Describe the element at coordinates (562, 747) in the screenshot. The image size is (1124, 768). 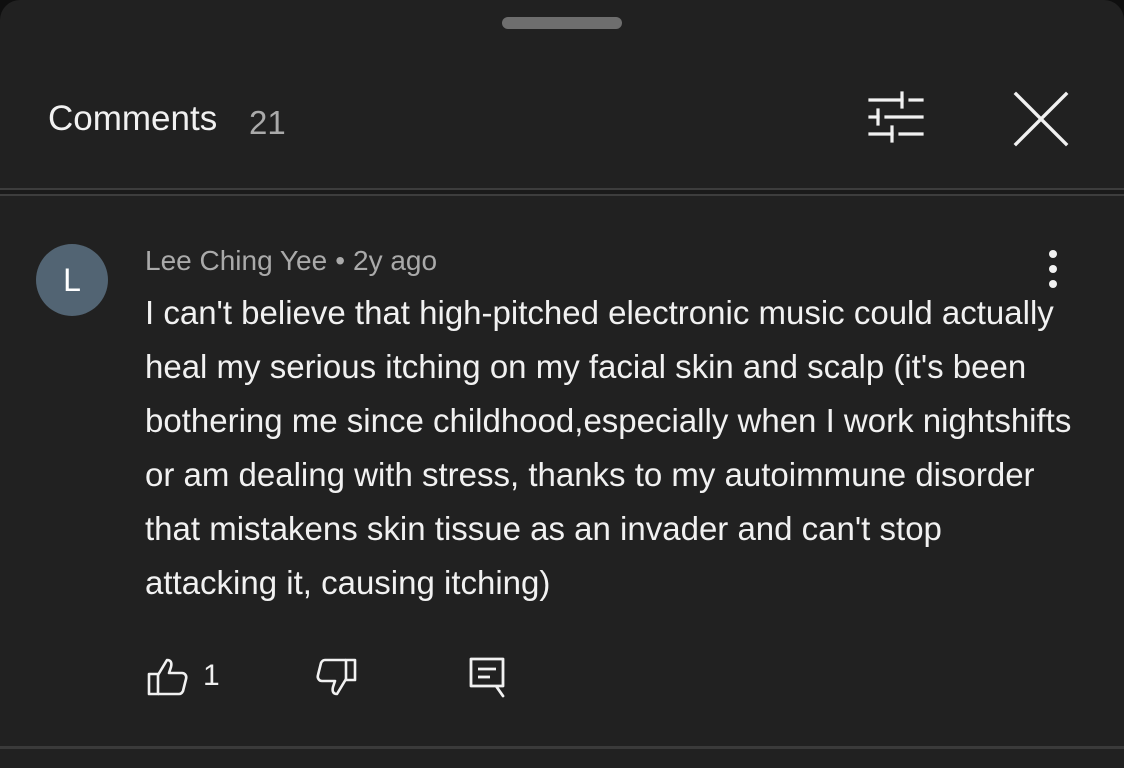
I see `comment-divider` at that location.